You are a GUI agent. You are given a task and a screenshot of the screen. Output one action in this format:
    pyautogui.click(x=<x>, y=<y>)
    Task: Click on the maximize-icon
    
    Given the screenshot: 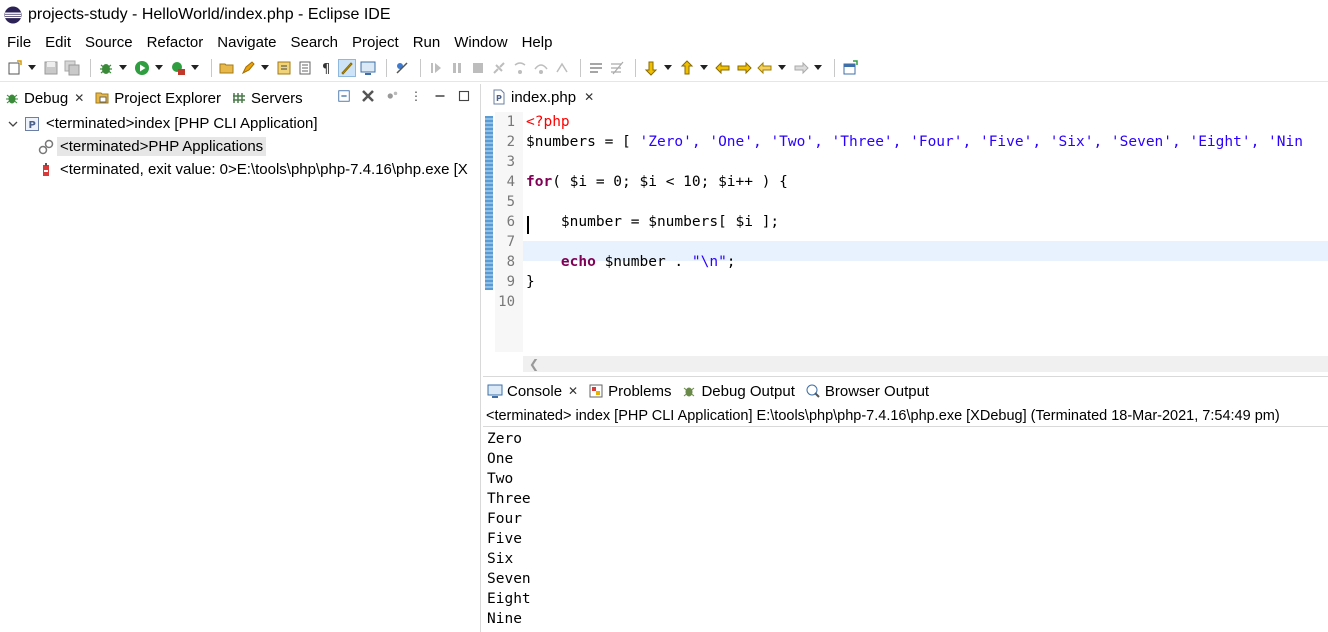 What is the action you would take?
    pyautogui.click(x=464, y=96)
    